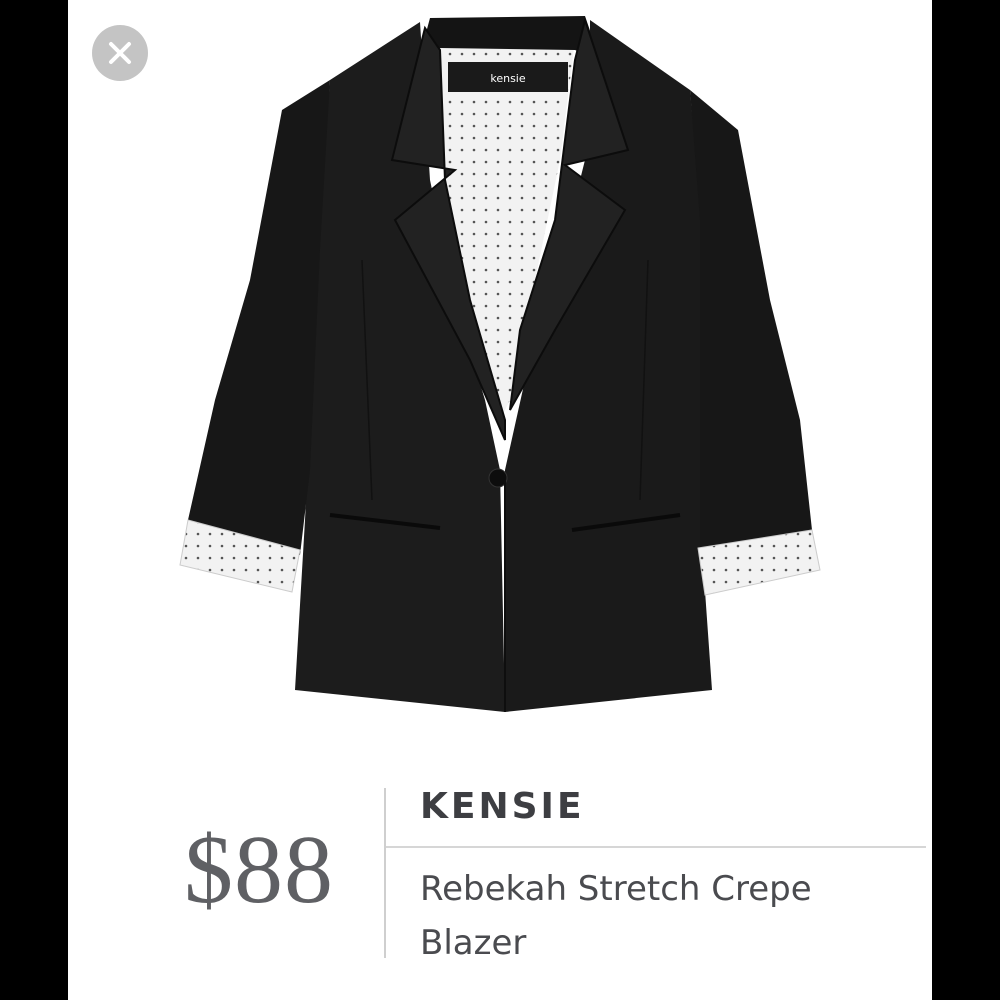  Describe the element at coordinates (259, 870) in the screenshot. I see `product-price: $88` at that location.